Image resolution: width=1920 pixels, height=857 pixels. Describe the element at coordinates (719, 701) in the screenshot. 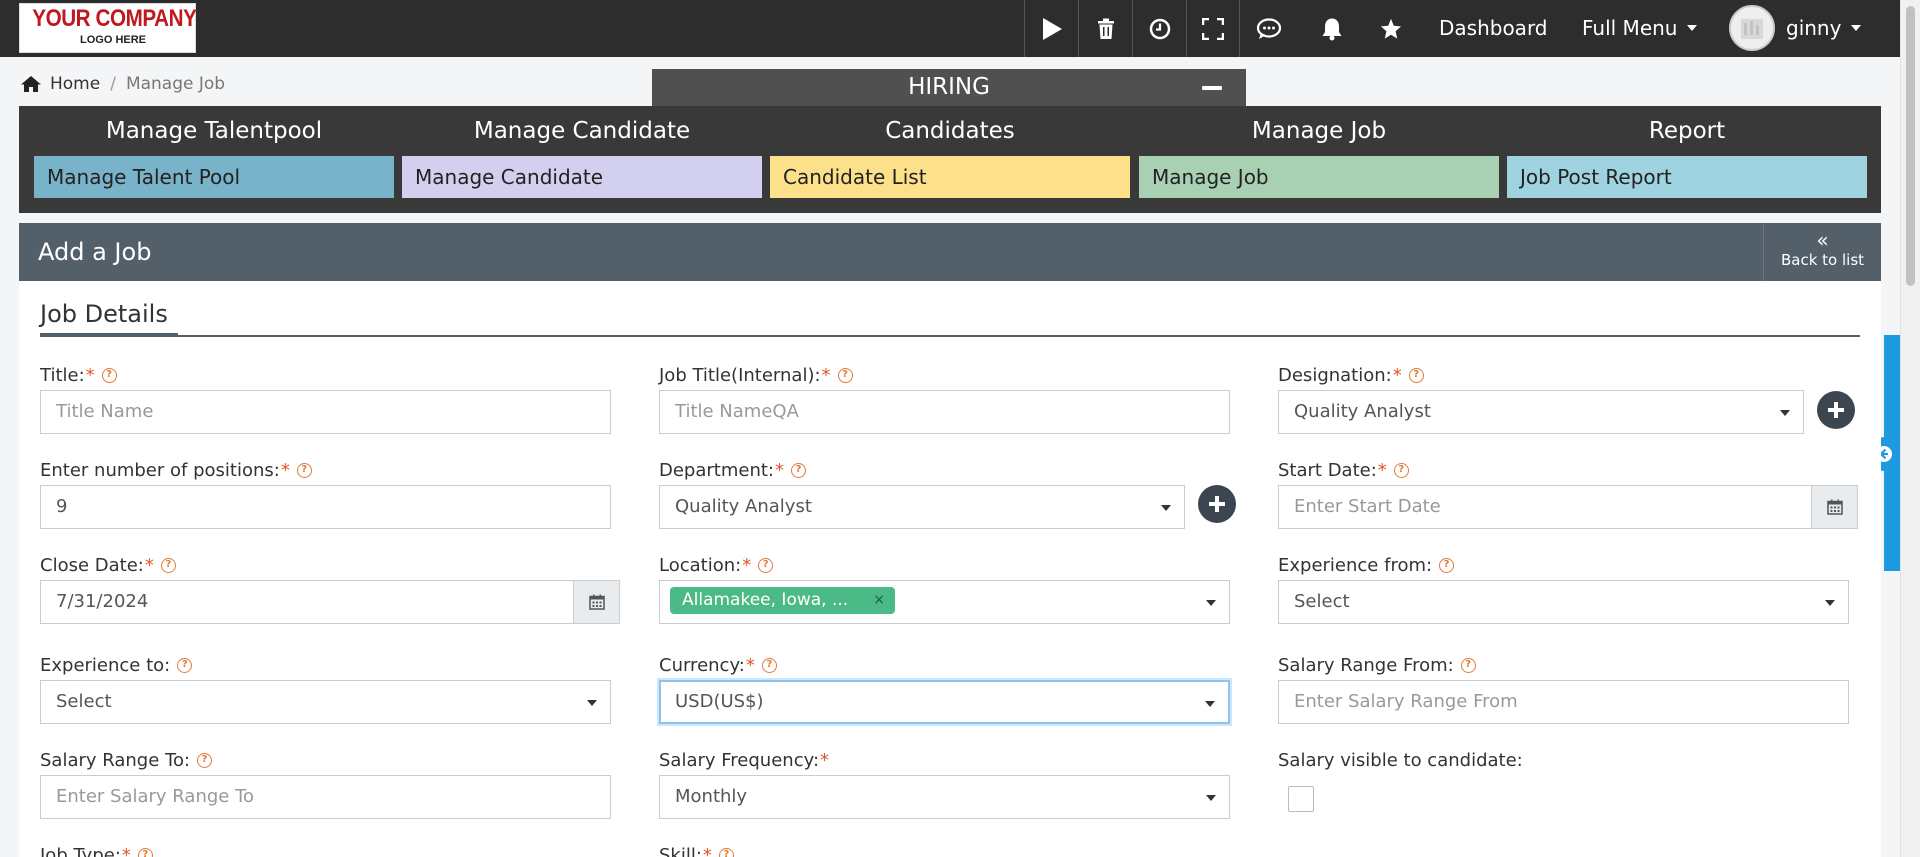

I see `selected-value: USD(US$)` at that location.